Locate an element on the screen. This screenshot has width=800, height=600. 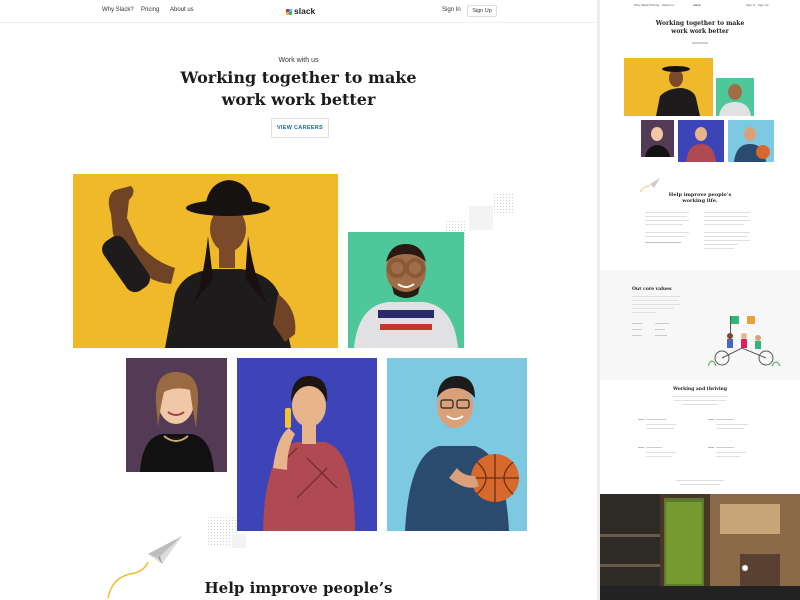
hero-title-line-1: Working together to make is located at coordinates (298, 77).